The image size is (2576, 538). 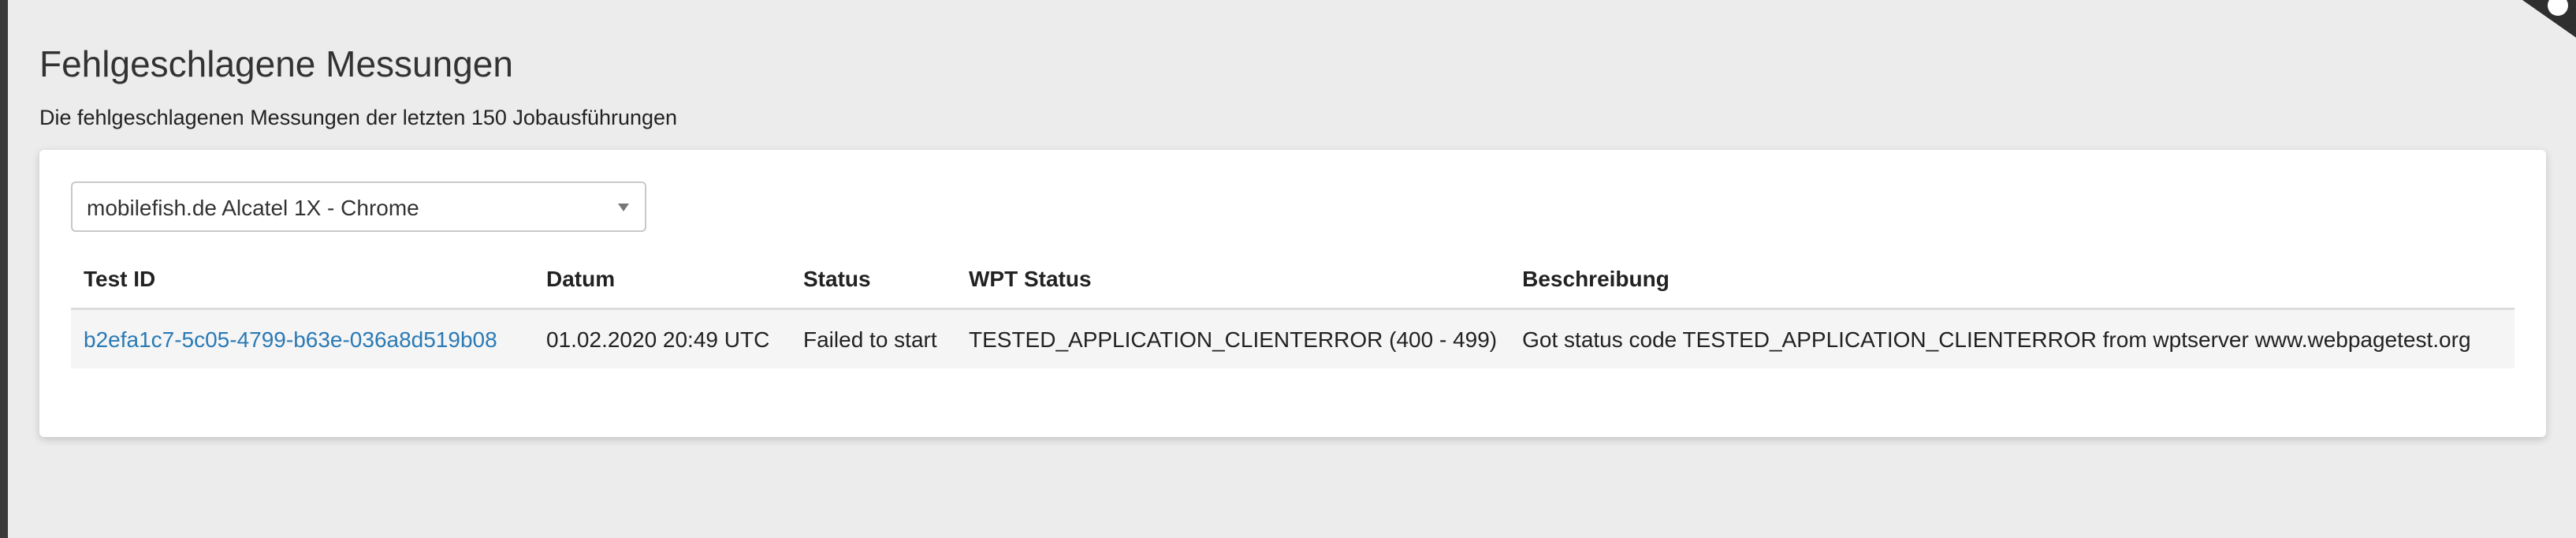 What do you see at coordinates (662, 283) in the screenshot?
I see `header-date: Datum` at bounding box center [662, 283].